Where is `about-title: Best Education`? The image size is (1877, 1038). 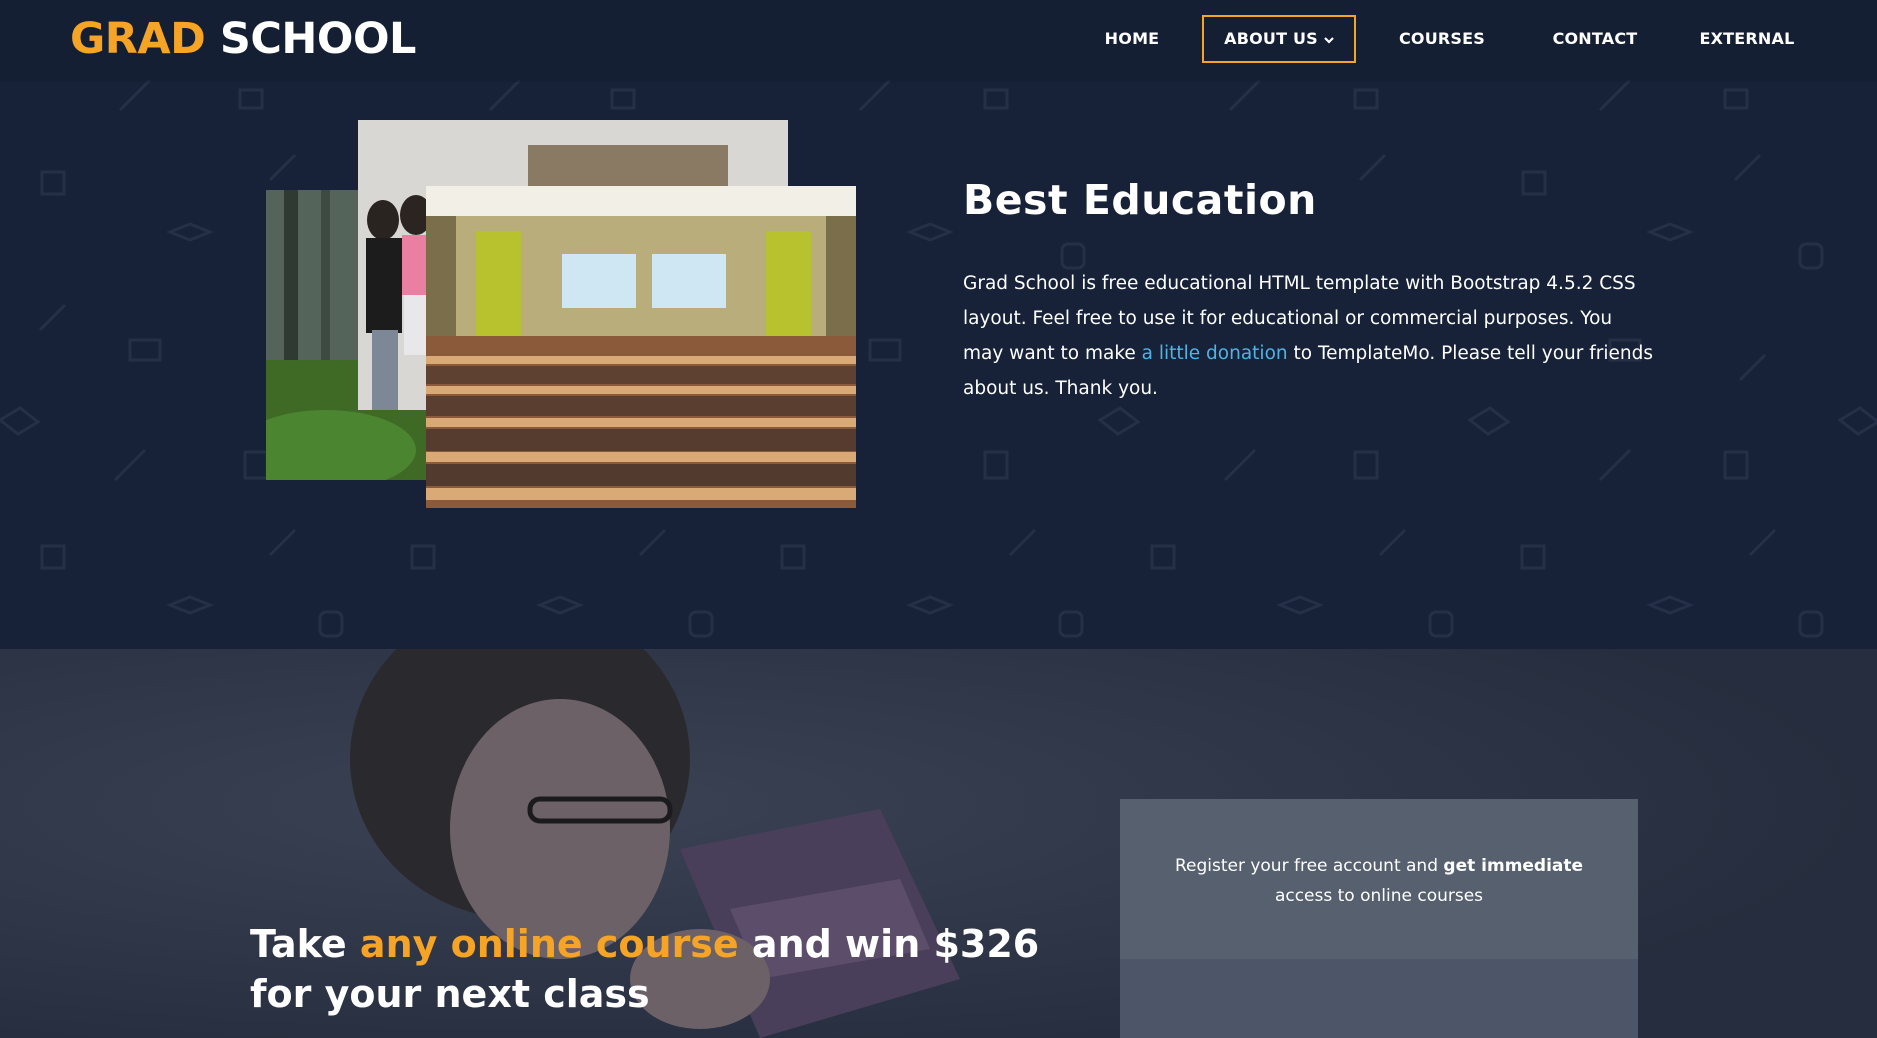 about-title: Best Education is located at coordinates (1140, 200).